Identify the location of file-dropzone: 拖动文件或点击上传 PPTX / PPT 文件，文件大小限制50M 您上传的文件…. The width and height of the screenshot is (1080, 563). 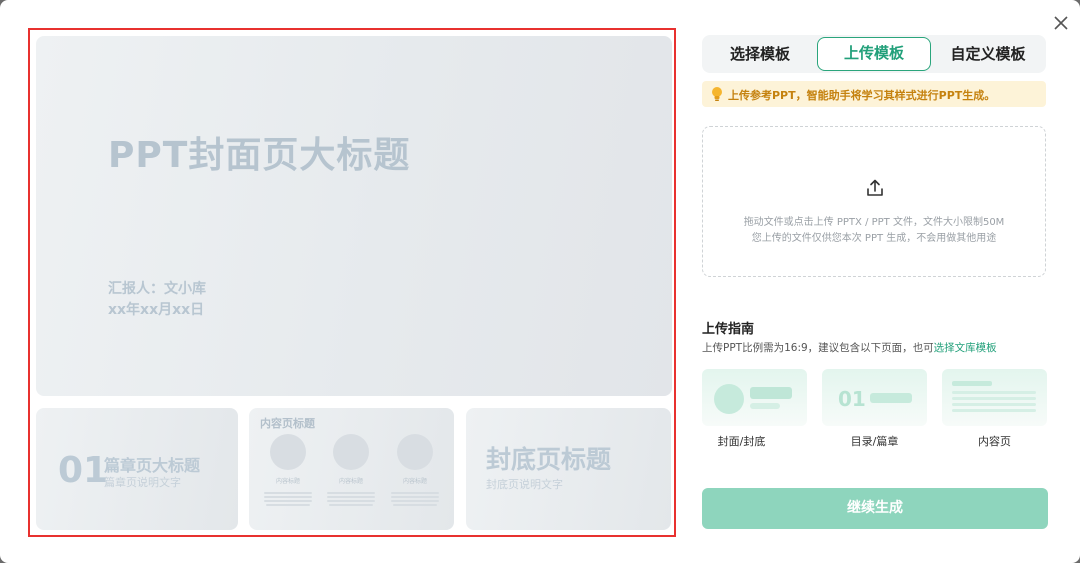
(874, 201).